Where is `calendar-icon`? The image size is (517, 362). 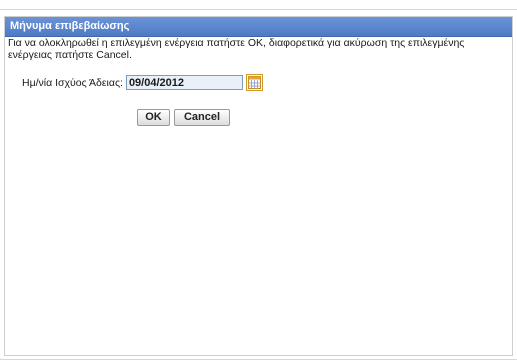
calendar-icon is located at coordinates (254, 82).